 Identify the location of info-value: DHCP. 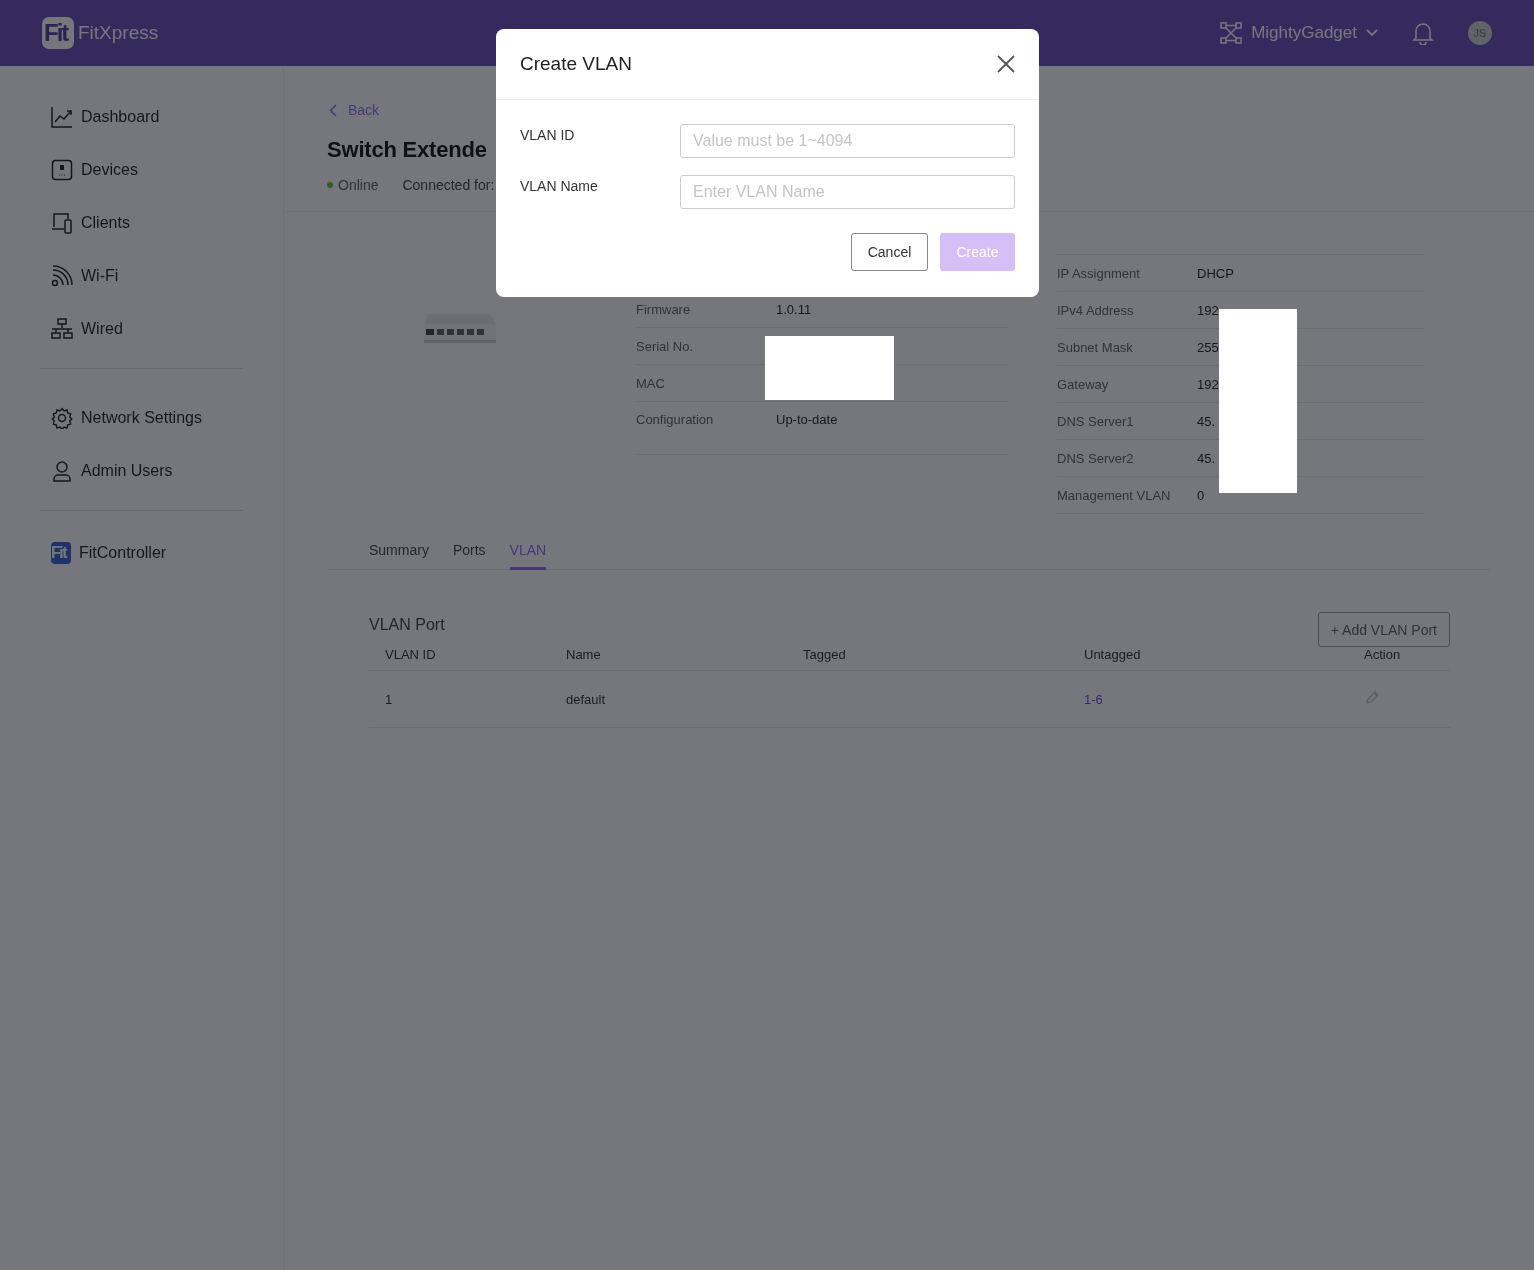
(1215, 273).